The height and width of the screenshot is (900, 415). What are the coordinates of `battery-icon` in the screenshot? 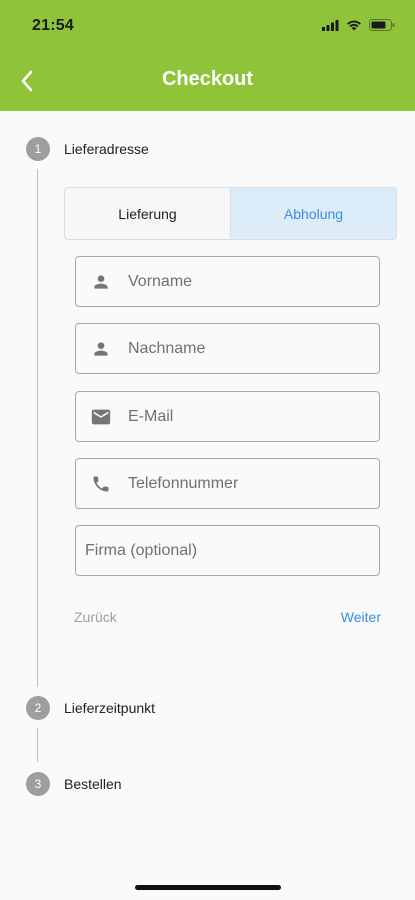 It's located at (382, 25).